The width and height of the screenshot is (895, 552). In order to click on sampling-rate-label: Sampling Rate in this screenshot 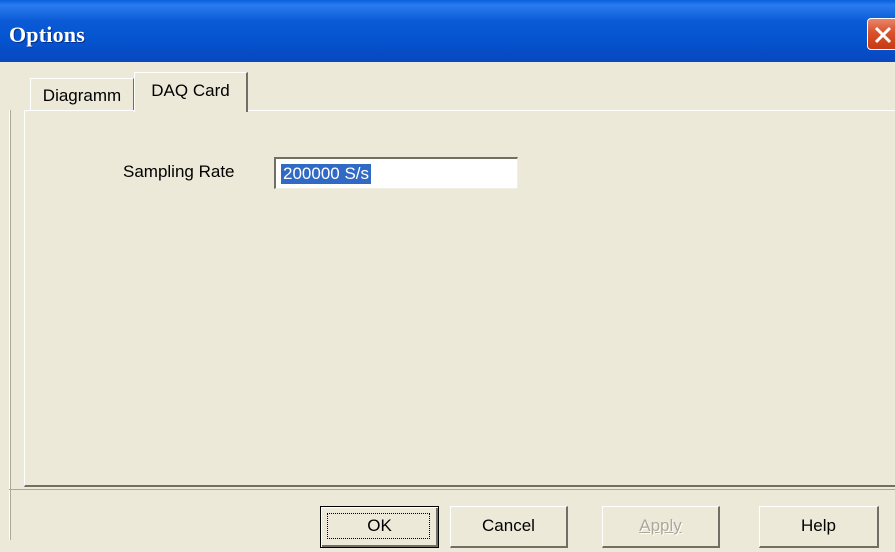, I will do `click(179, 171)`.